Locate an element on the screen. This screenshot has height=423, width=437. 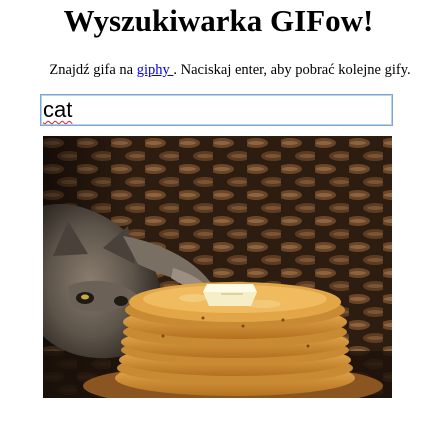
description-before: Znajdź gifa na is located at coordinates (93, 70).